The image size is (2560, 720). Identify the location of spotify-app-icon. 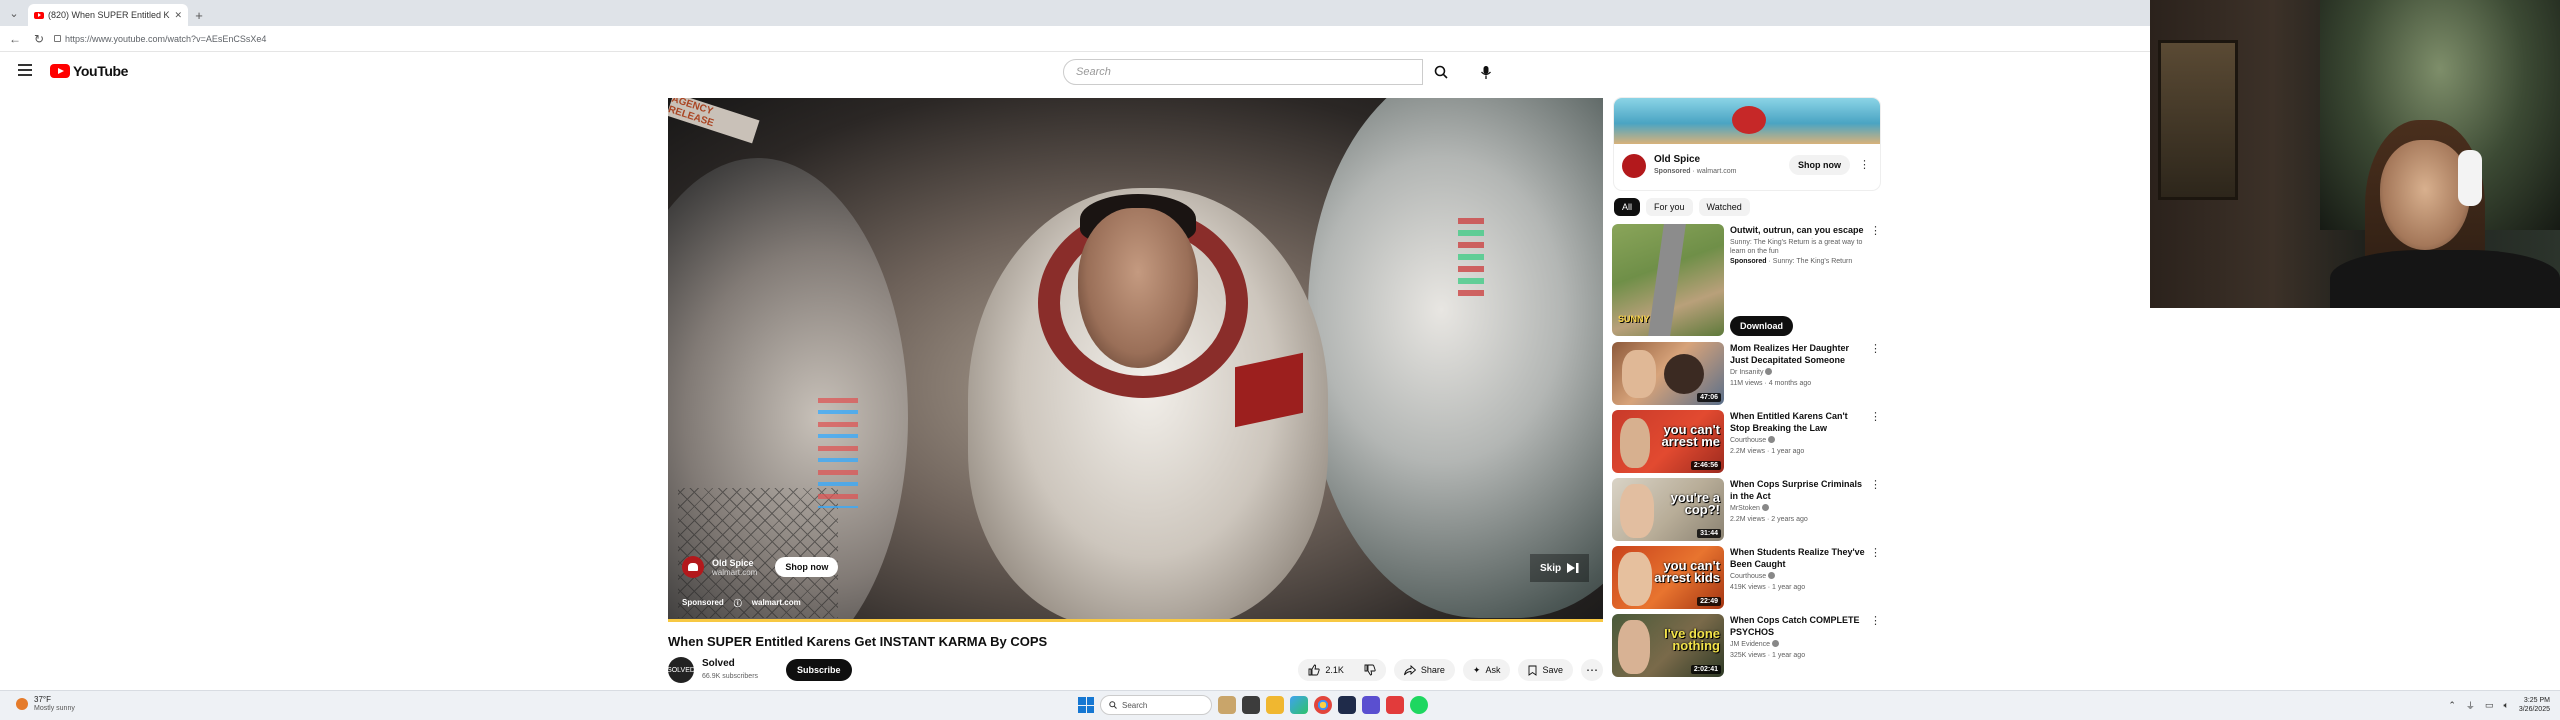
(1419, 705).